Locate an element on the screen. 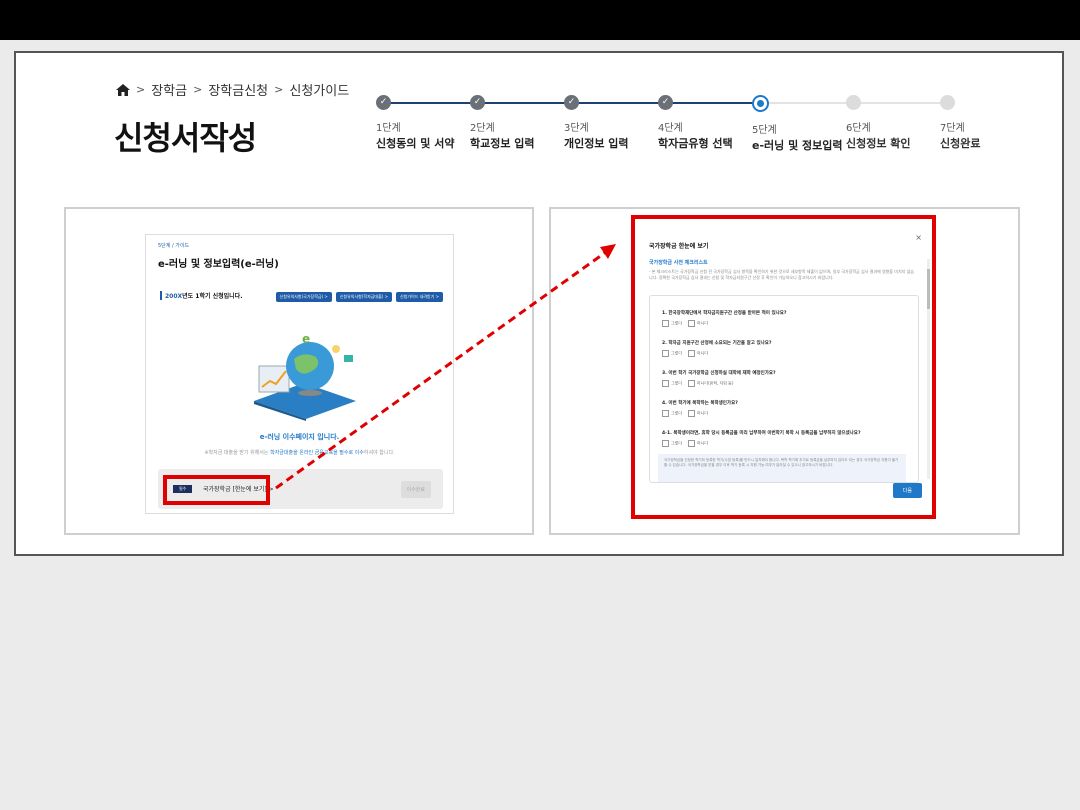 The height and width of the screenshot is (810, 1080). step-7: 7단계 신청완료 is located at coordinates (960, 123).